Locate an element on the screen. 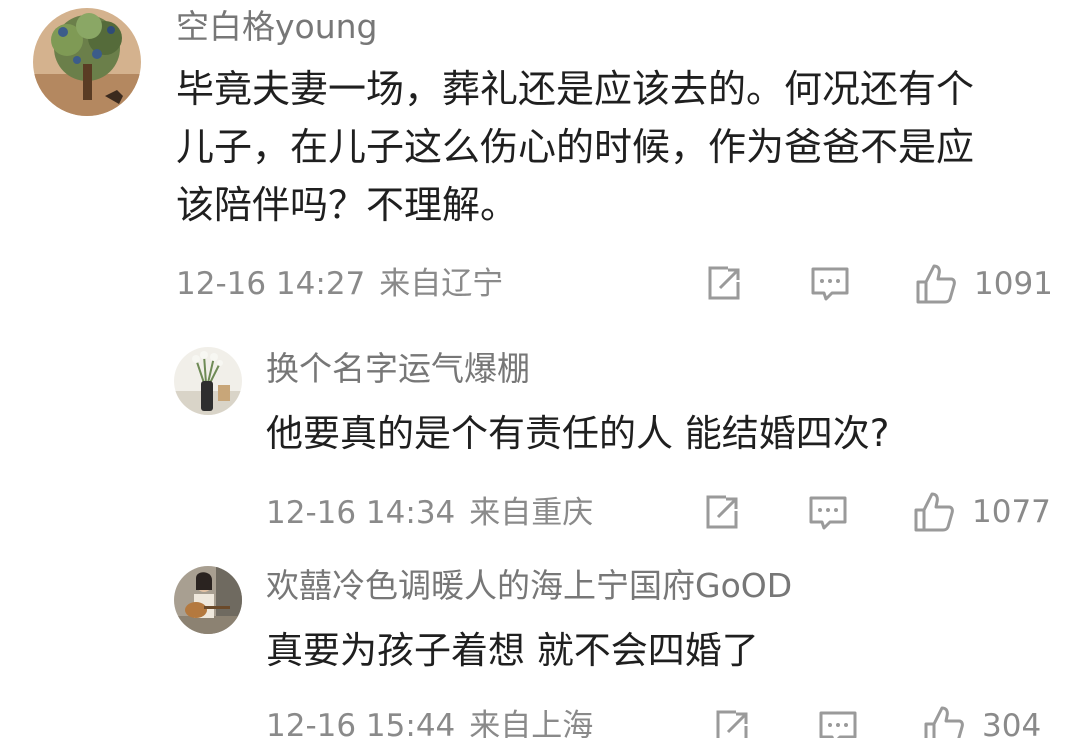 This screenshot has height=738, width=1079. username: 空白格young is located at coordinates (277, 27).